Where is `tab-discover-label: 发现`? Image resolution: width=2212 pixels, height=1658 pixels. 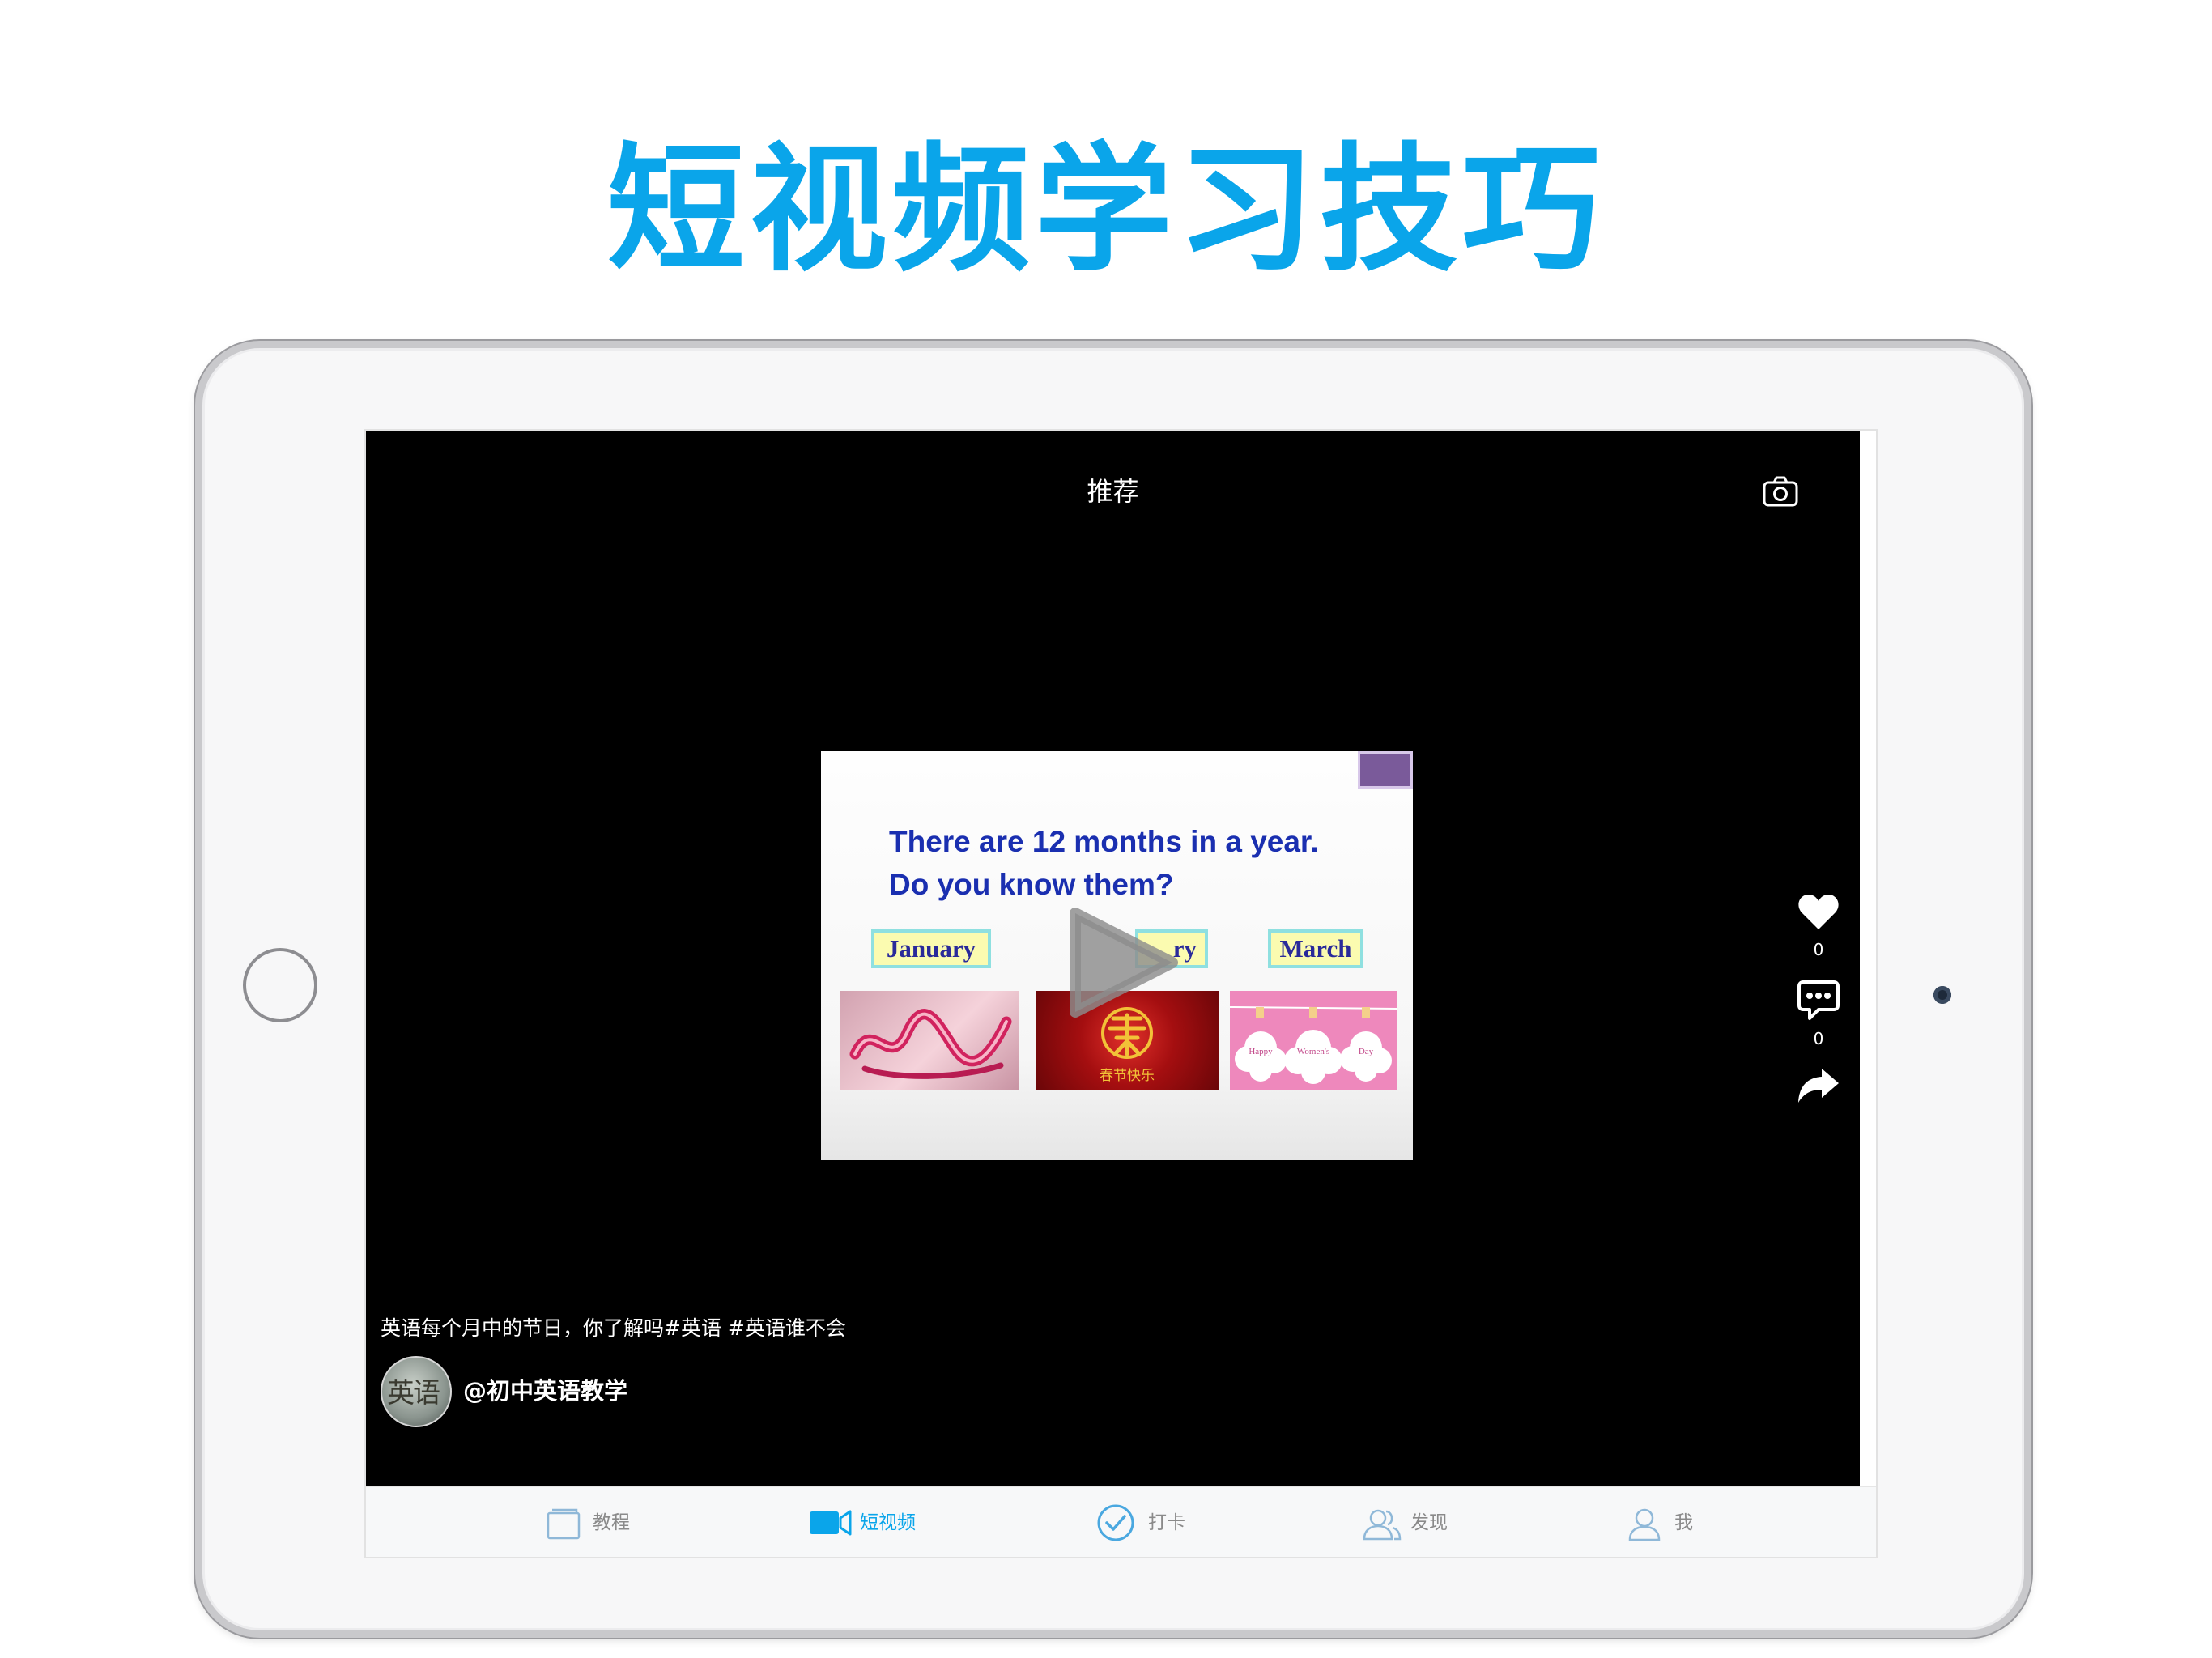 tab-discover-label: 发现 is located at coordinates (1429, 1522).